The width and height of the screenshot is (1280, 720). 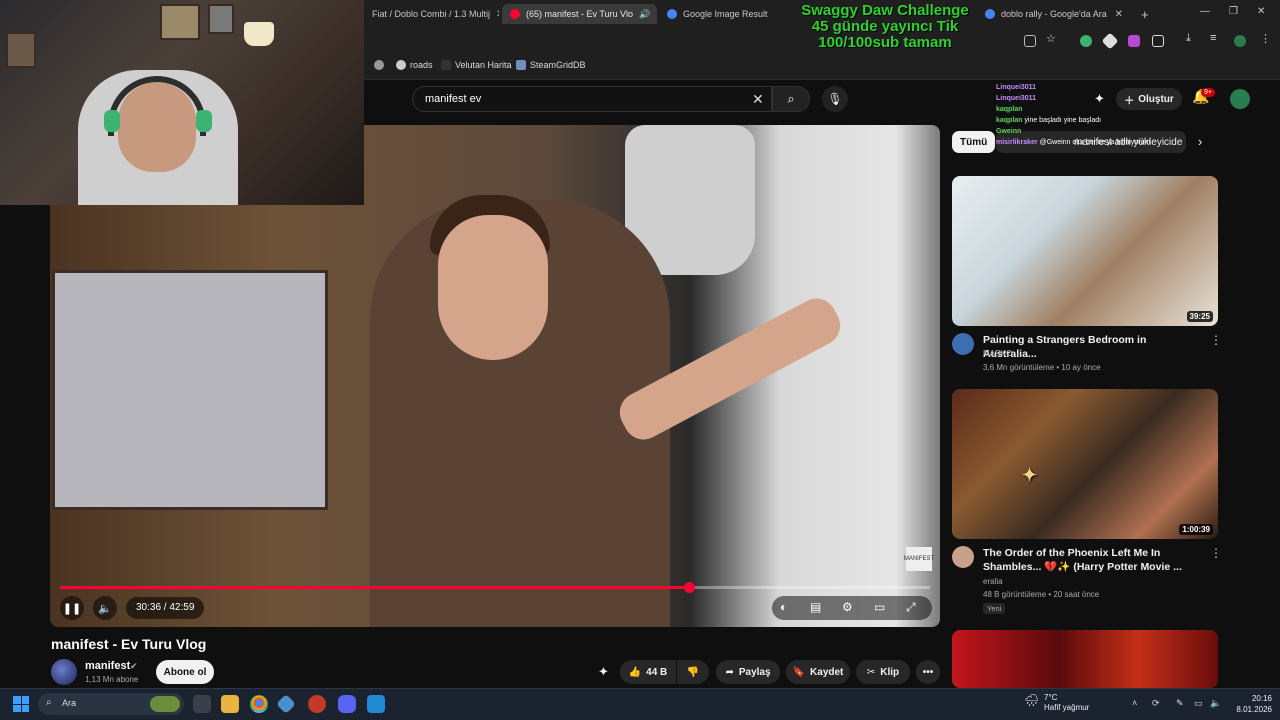 What do you see at coordinates (421, 65) in the screenshot?
I see `bookmark-label: roads` at bounding box center [421, 65].